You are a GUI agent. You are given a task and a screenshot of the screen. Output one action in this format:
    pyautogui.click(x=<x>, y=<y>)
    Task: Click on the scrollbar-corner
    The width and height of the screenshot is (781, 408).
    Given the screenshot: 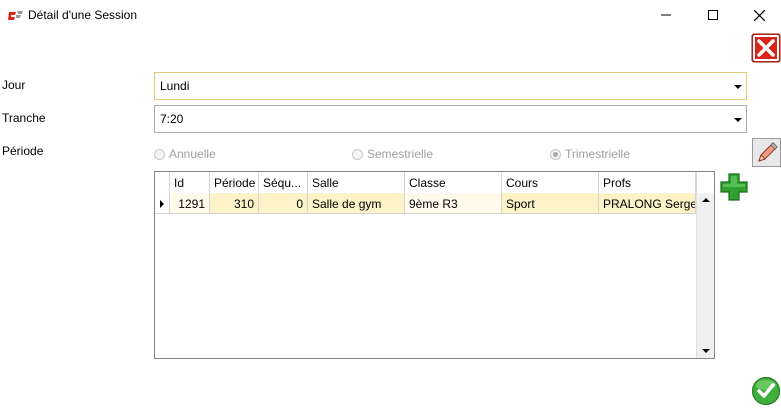 What is the action you would take?
    pyautogui.click(x=705, y=182)
    